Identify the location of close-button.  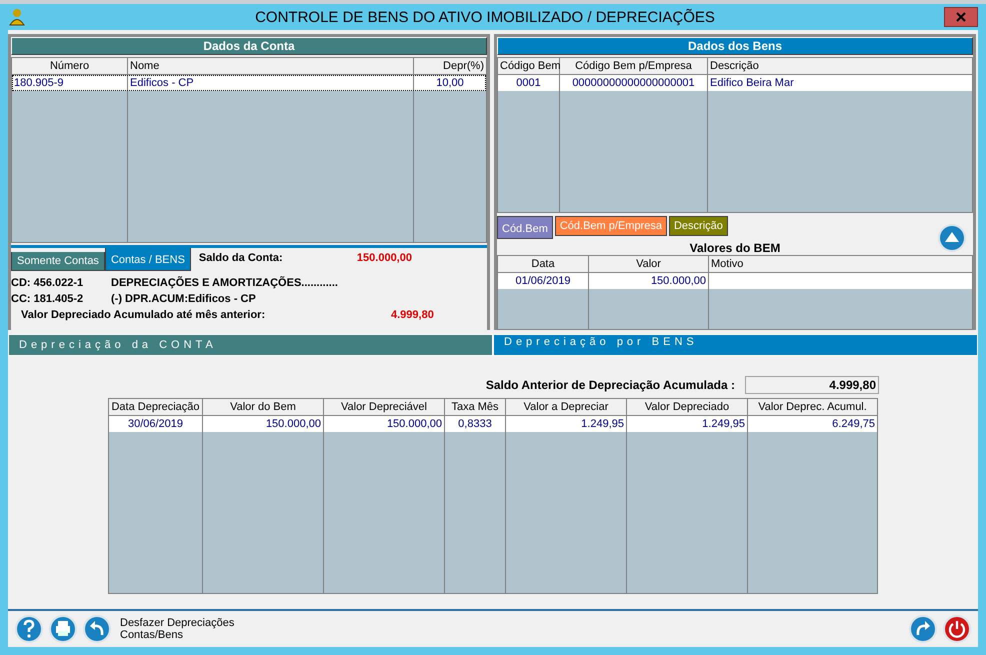
(961, 17).